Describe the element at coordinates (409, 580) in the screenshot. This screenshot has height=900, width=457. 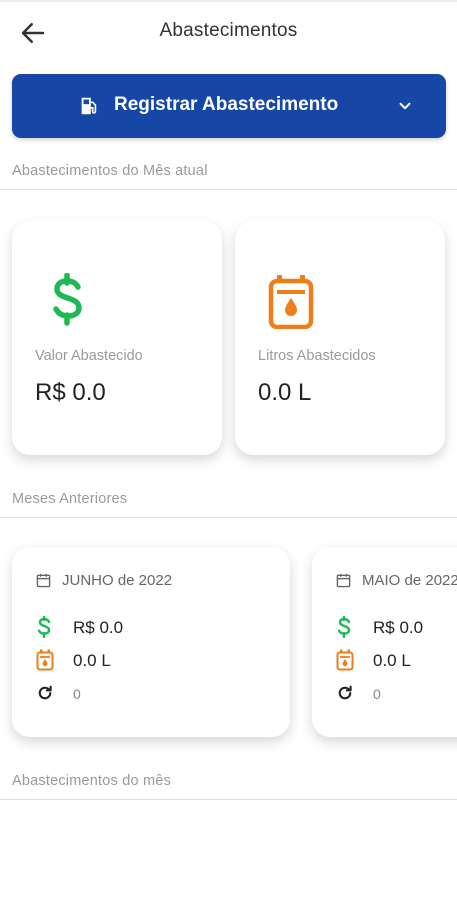
I see `month-name: MAIO de 2022` at that location.